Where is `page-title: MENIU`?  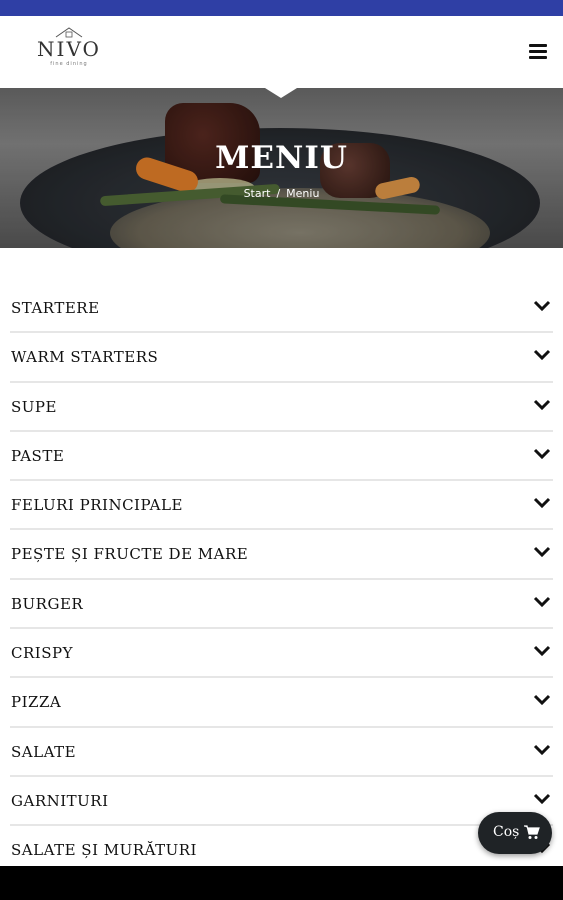 page-title: MENIU is located at coordinates (281, 158).